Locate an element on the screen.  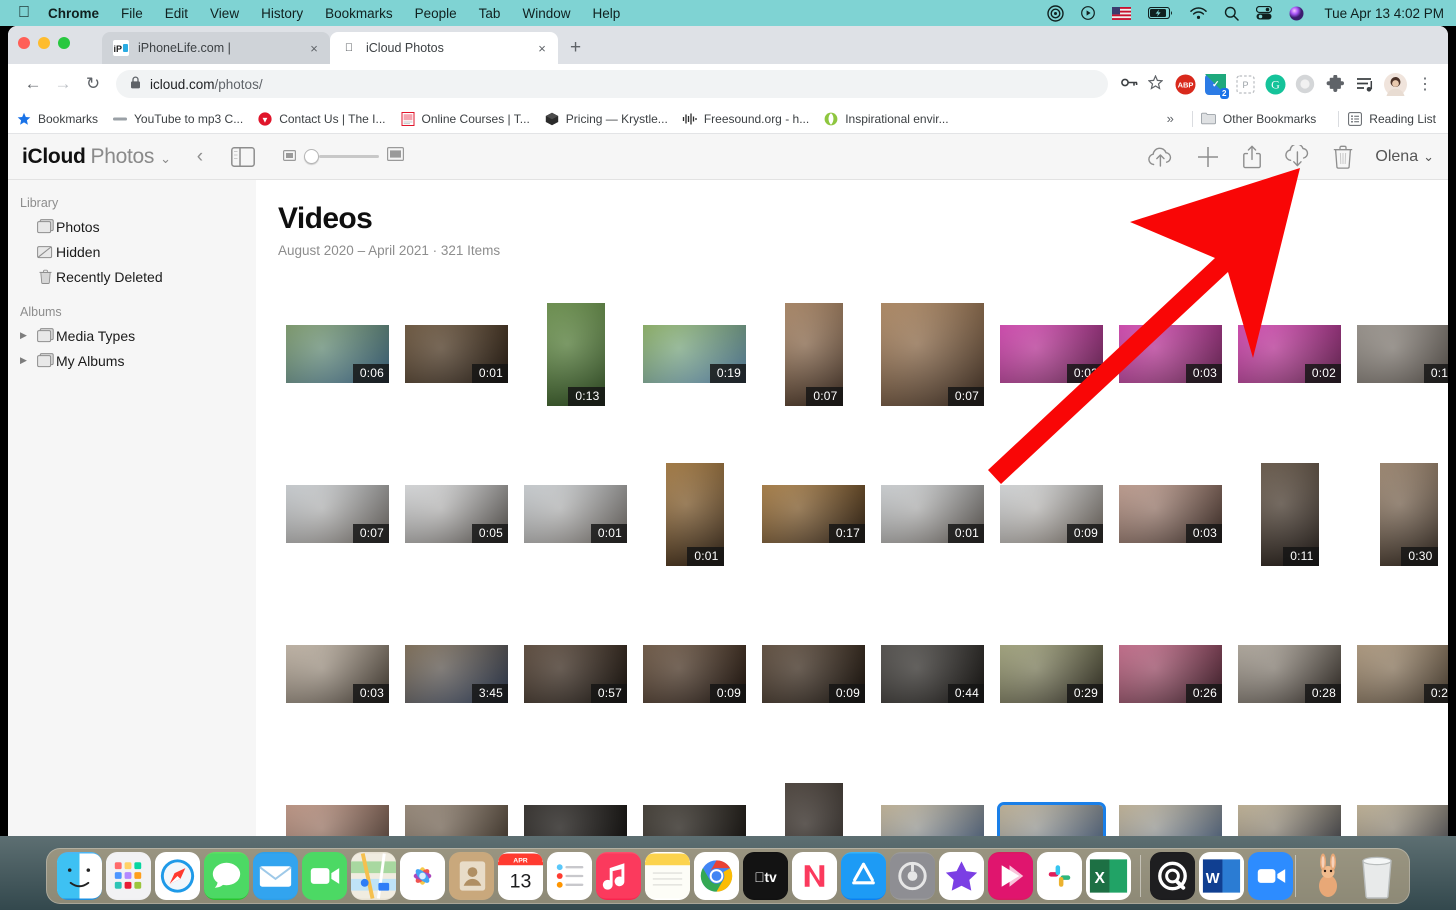
video-thumbnail: 0:06 is located at coordinates (337, 354).